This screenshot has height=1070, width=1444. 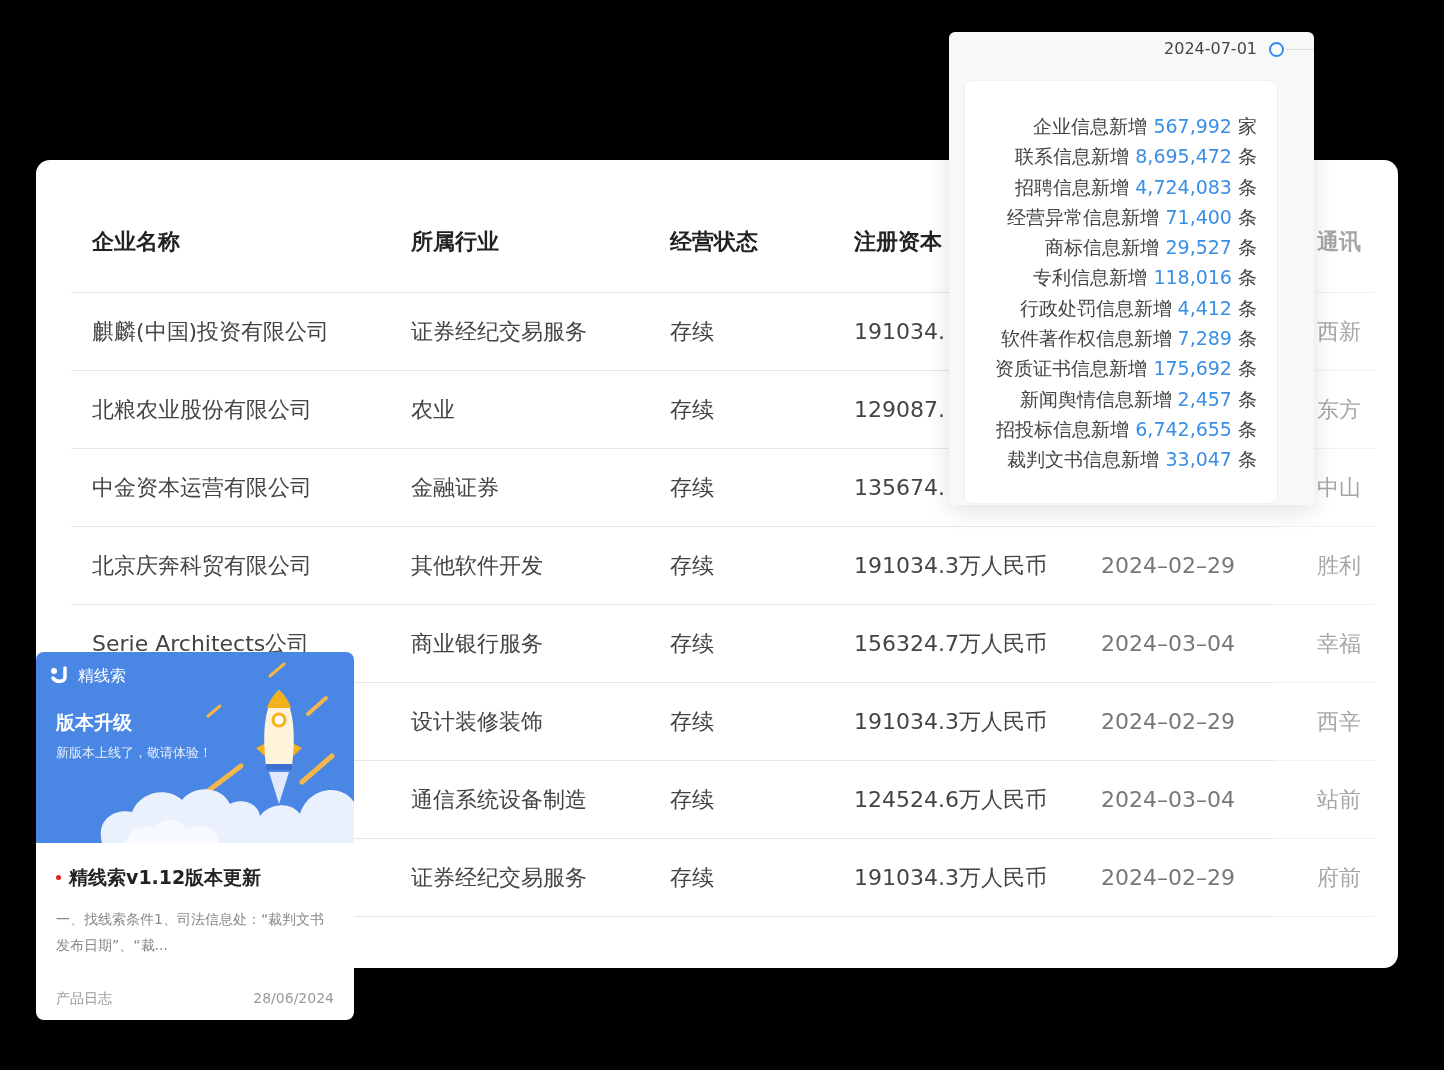 What do you see at coordinates (499, 800) in the screenshot?
I see `table-cell-text: 通信系统设备制造` at bounding box center [499, 800].